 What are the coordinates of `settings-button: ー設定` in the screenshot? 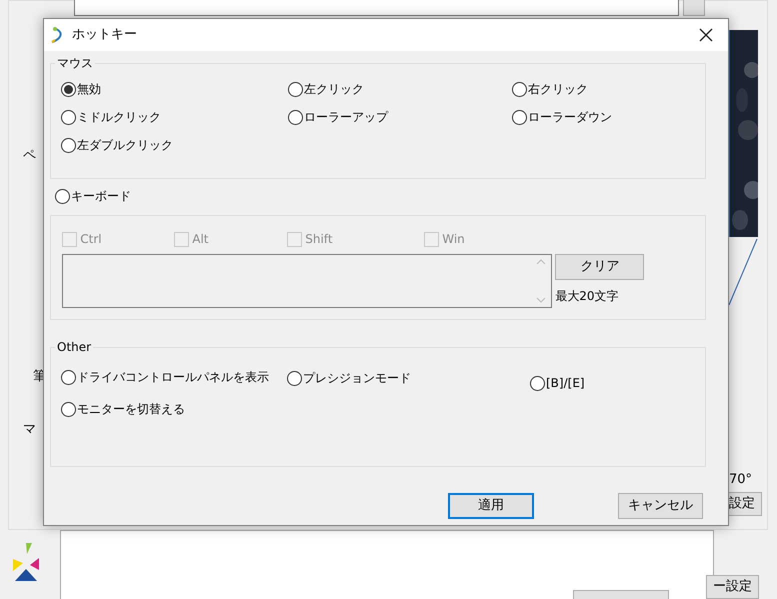 It's located at (732, 587).